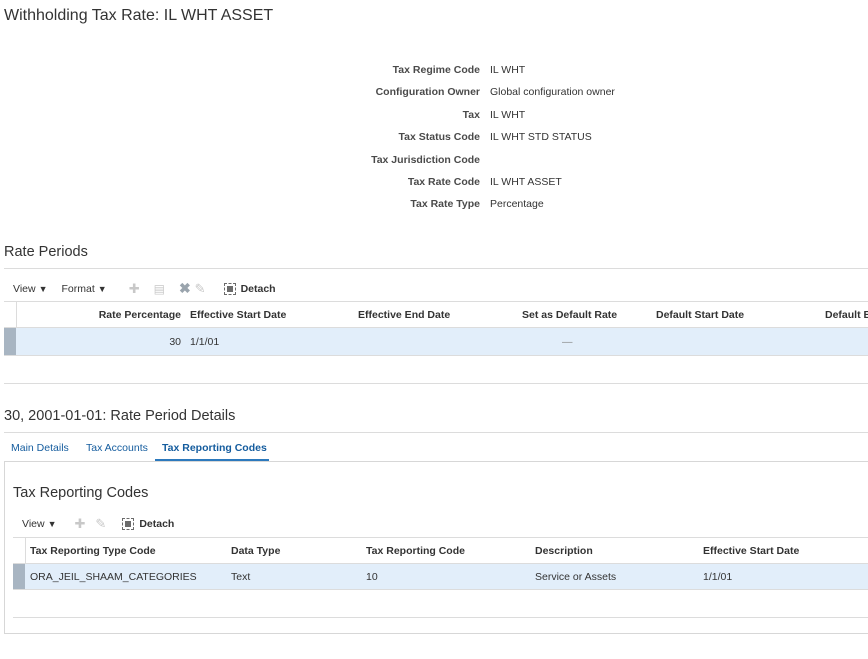 The width and height of the screenshot is (868, 659). I want to click on section-divider, so click(436, 383).